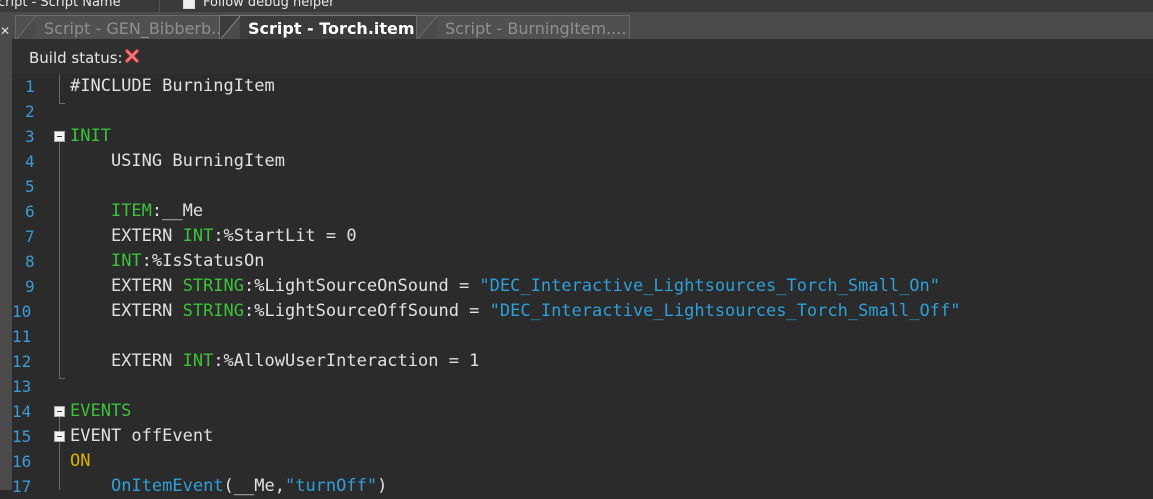 The height and width of the screenshot is (499, 1153). Describe the element at coordinates (22, 336) in the screenshot. I see `line-number: 11` at that location.